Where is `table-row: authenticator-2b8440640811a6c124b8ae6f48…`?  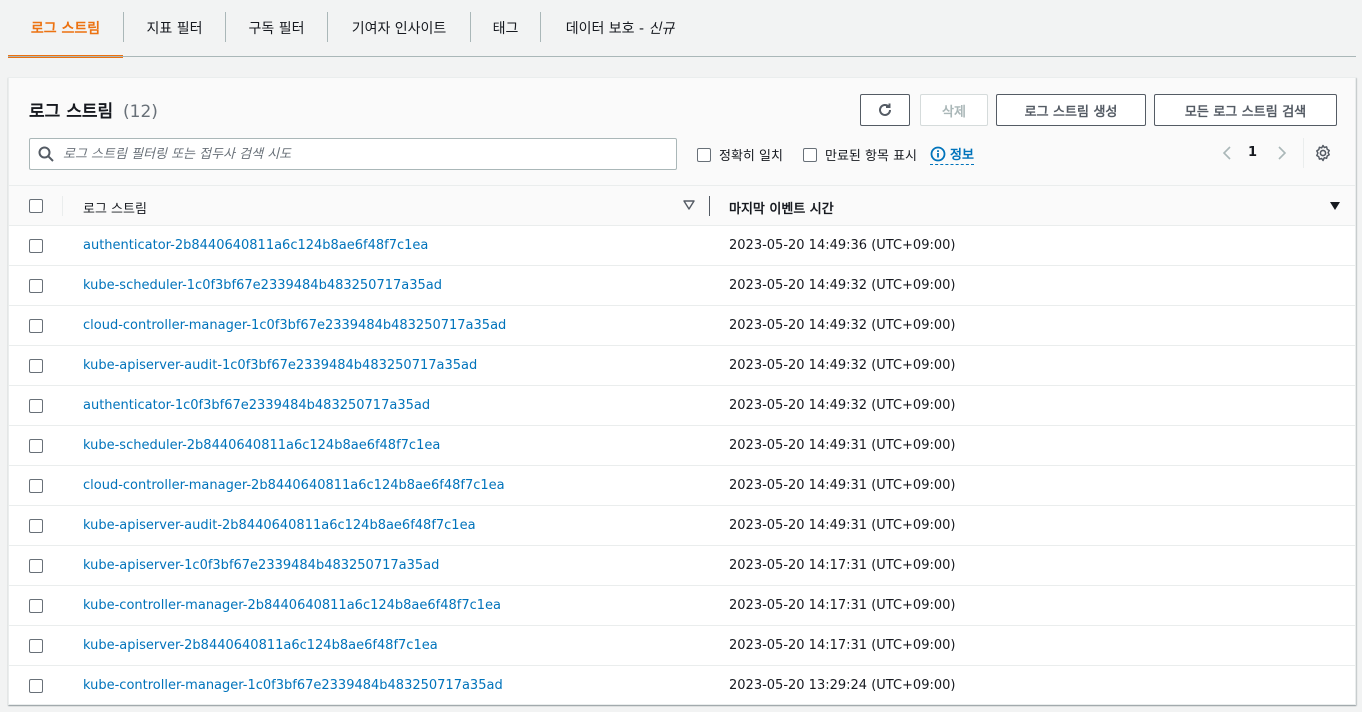 table-row: authenticator-2b8440640811a6c124b8ae6f48… is located at coordinates (682, 246).